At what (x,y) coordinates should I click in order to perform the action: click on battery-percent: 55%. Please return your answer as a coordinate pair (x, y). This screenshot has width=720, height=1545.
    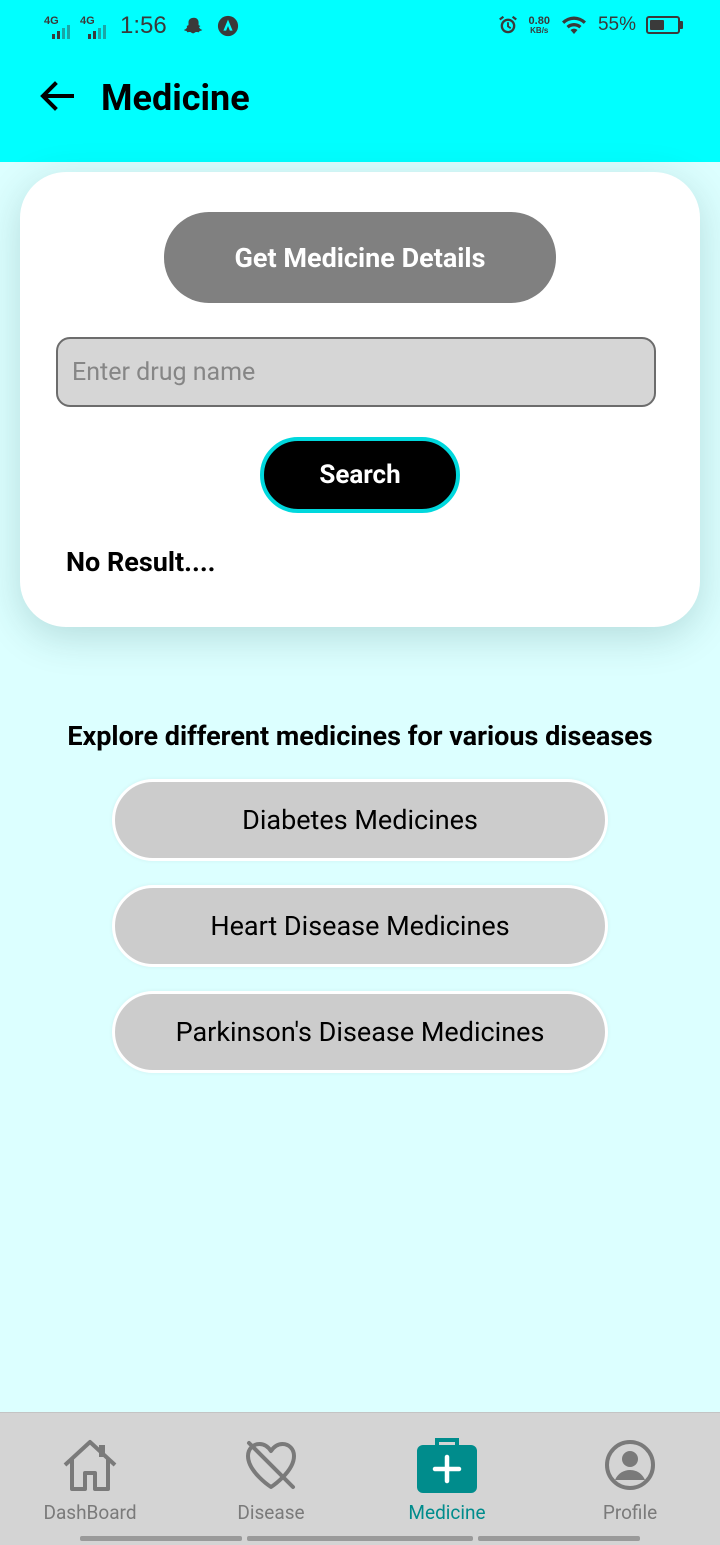
    Looking at the image, I should click on (616, 24).